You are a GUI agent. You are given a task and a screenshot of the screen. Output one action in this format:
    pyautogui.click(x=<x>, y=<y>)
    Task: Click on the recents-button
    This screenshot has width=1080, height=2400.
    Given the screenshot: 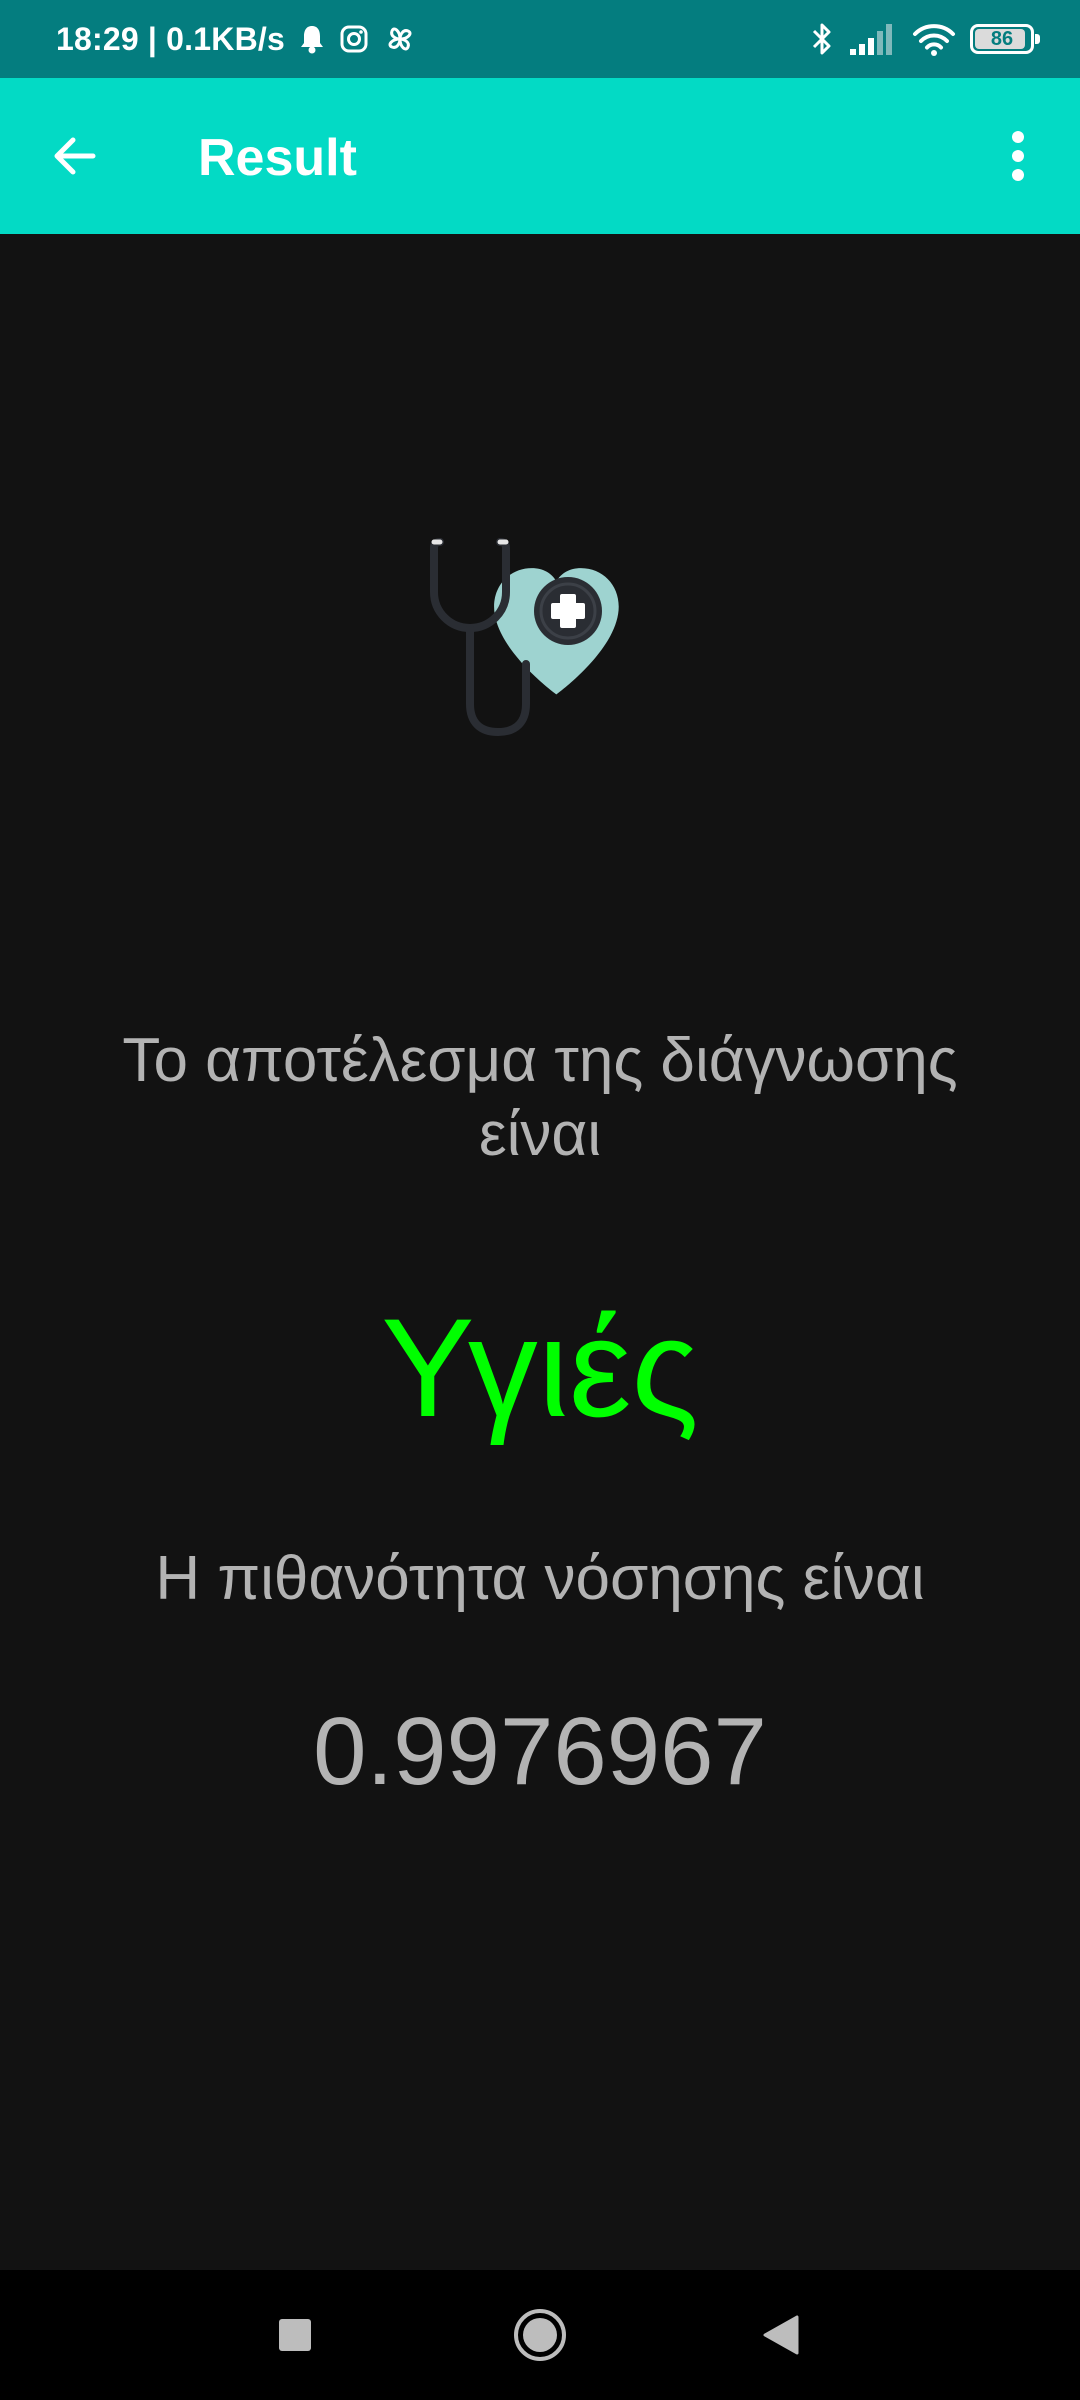 What is the action you would take?
    pyautogui.click(x=295, y=2335)
    